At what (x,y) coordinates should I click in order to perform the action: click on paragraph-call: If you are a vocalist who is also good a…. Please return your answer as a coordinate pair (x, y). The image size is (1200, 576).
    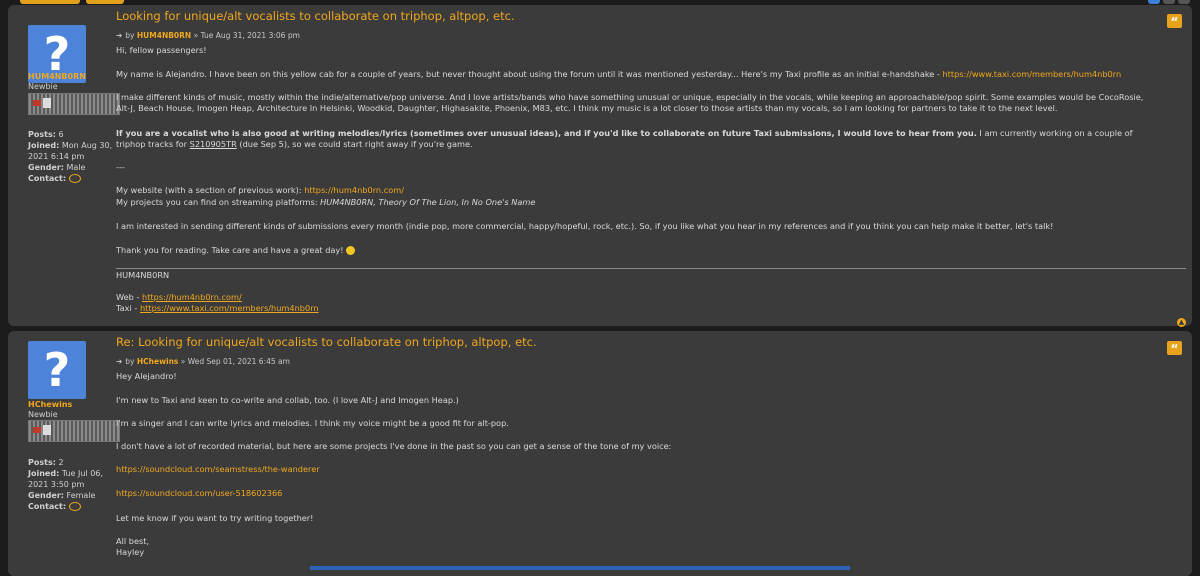
    Looking at the image, I should click on (636, 139).